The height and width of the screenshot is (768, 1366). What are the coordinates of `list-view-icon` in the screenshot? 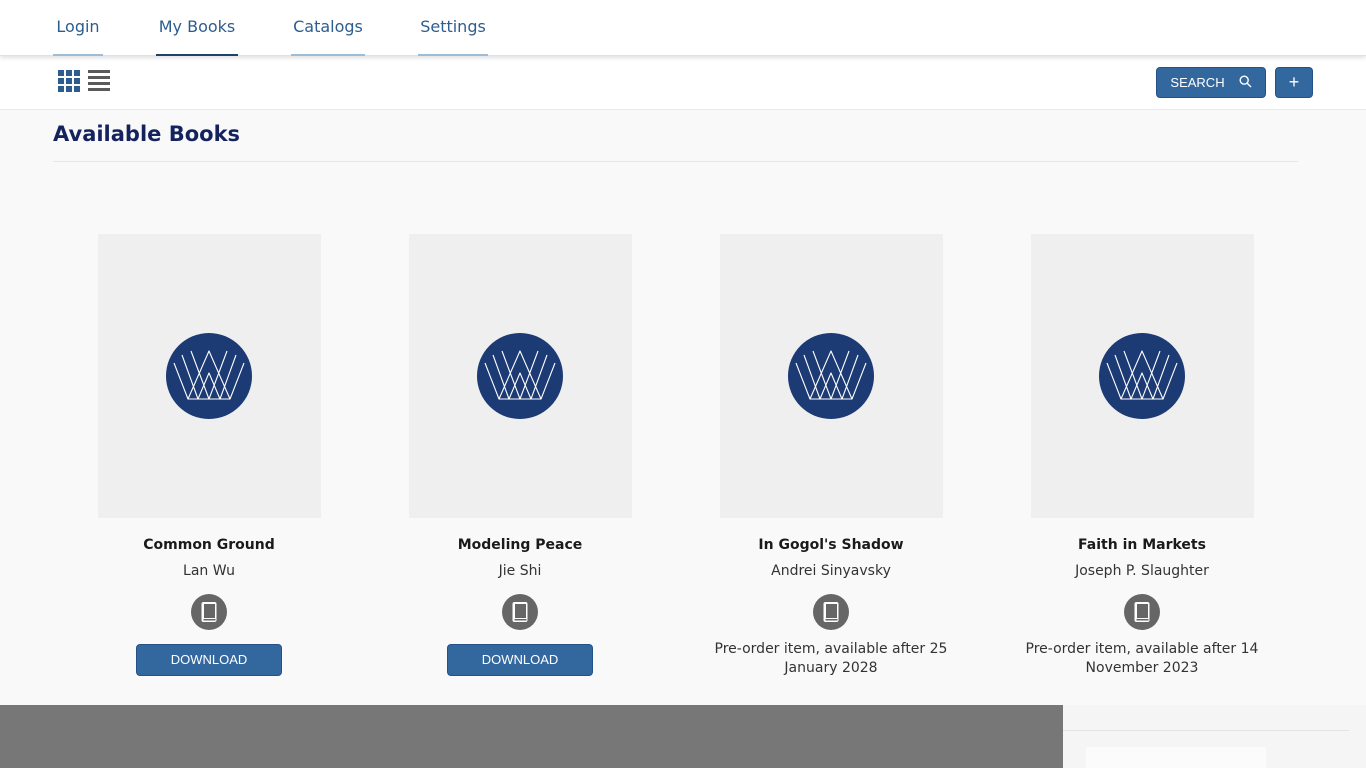 It's located at (99, 81).